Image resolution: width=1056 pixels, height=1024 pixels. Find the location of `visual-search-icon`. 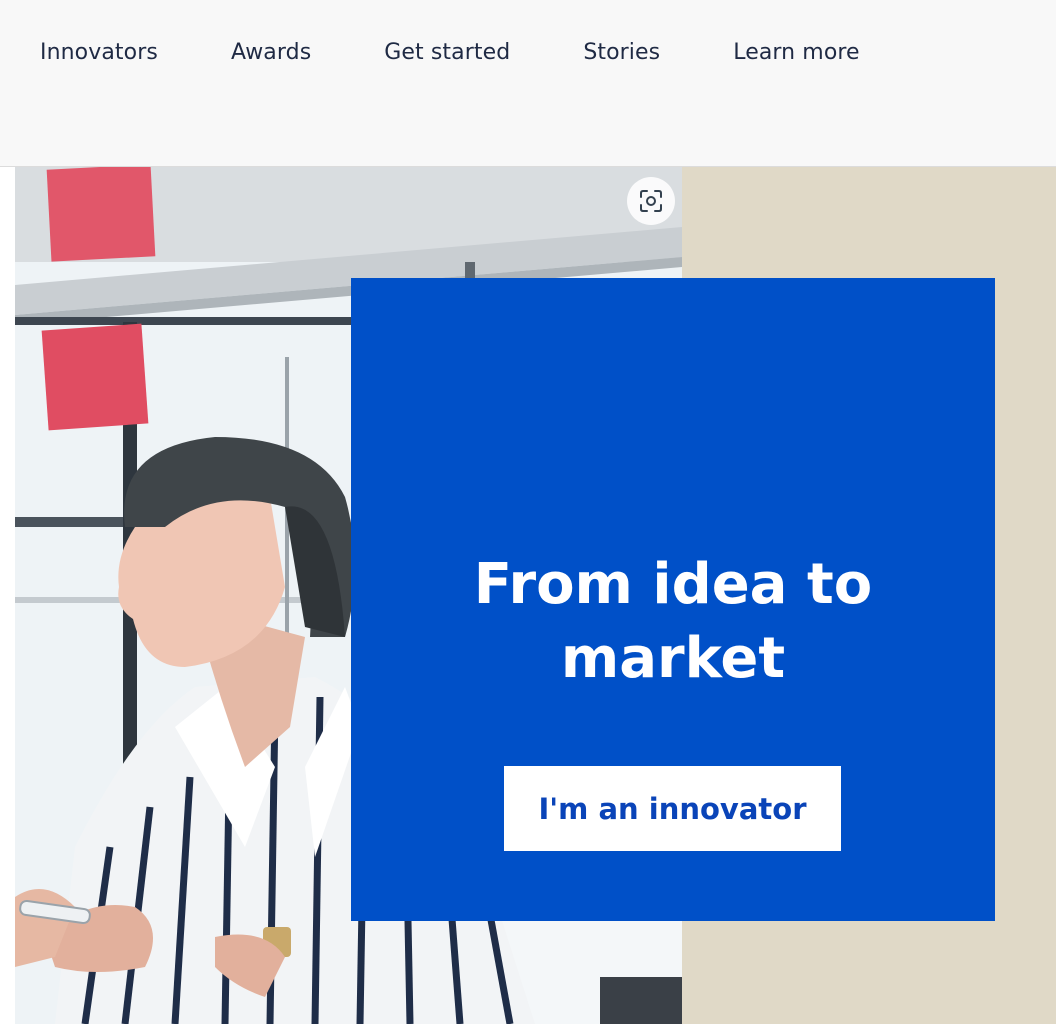

visual-search-icon is located at coordinates (651, 201).